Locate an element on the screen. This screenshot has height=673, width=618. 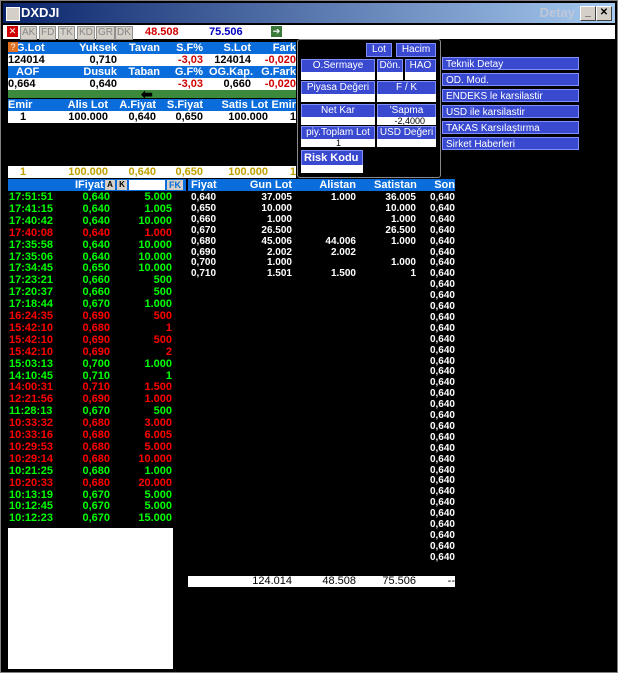
depth-row: 0,660 1.000 1.000 0,640 is located at coordinates (321, 219).